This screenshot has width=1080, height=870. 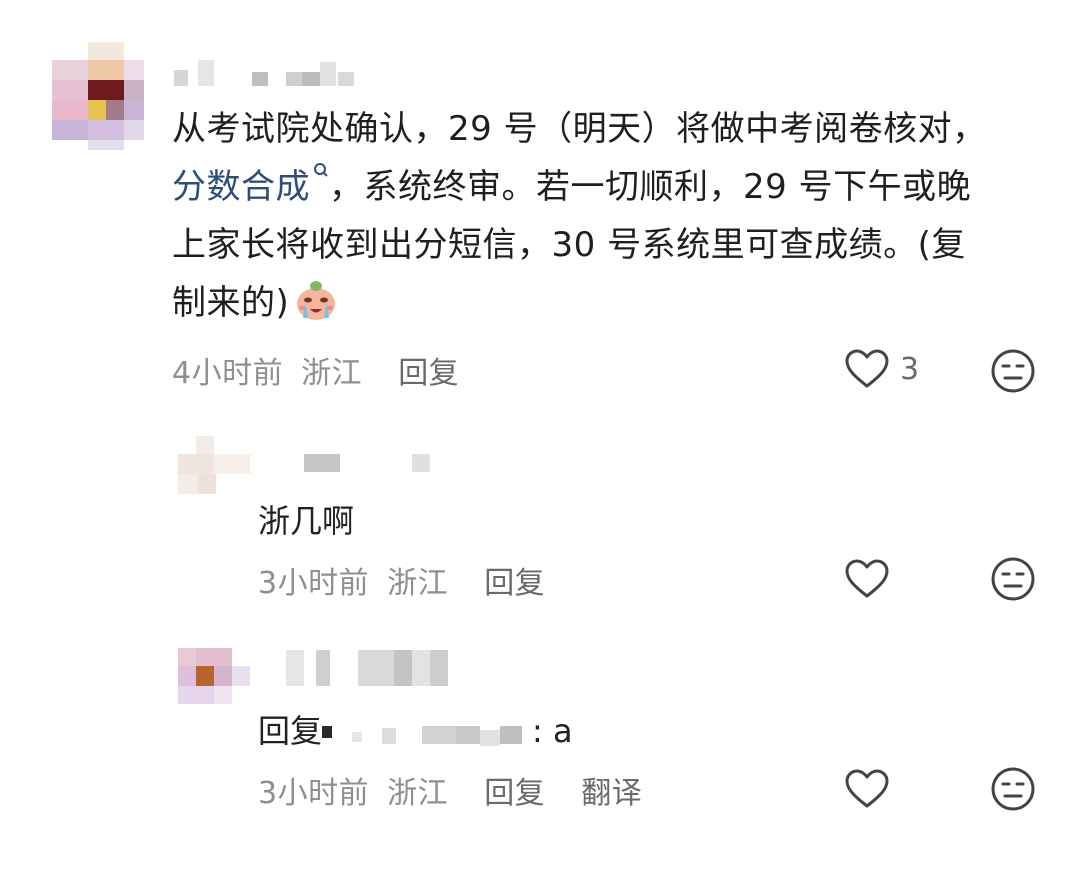 What do you see at coordinates (910, 369) in the screenshot?
I see `like-count: 3` at bounding box center [910, 369].